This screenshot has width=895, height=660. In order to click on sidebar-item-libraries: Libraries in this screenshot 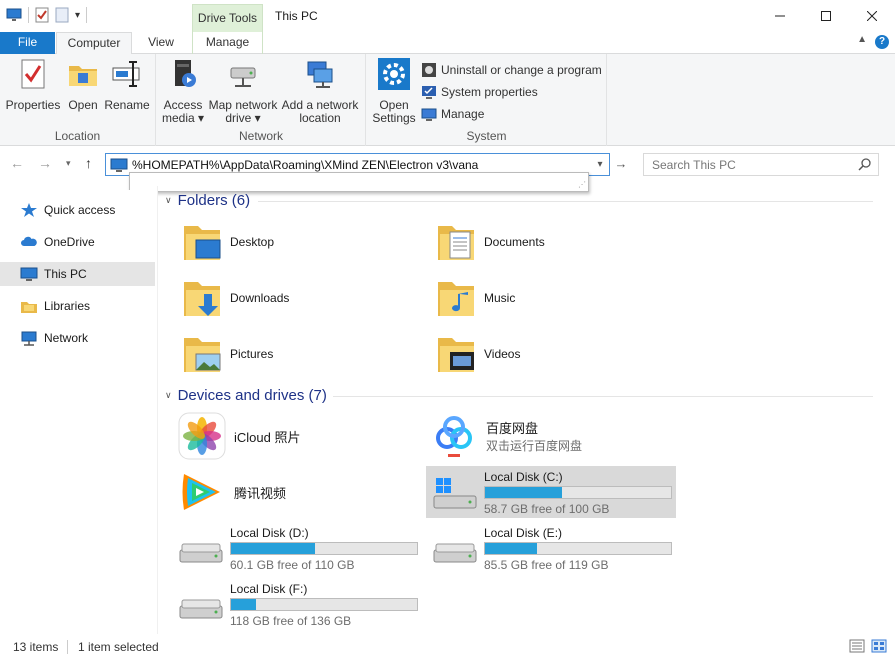, I will do `click(77, 306)`.